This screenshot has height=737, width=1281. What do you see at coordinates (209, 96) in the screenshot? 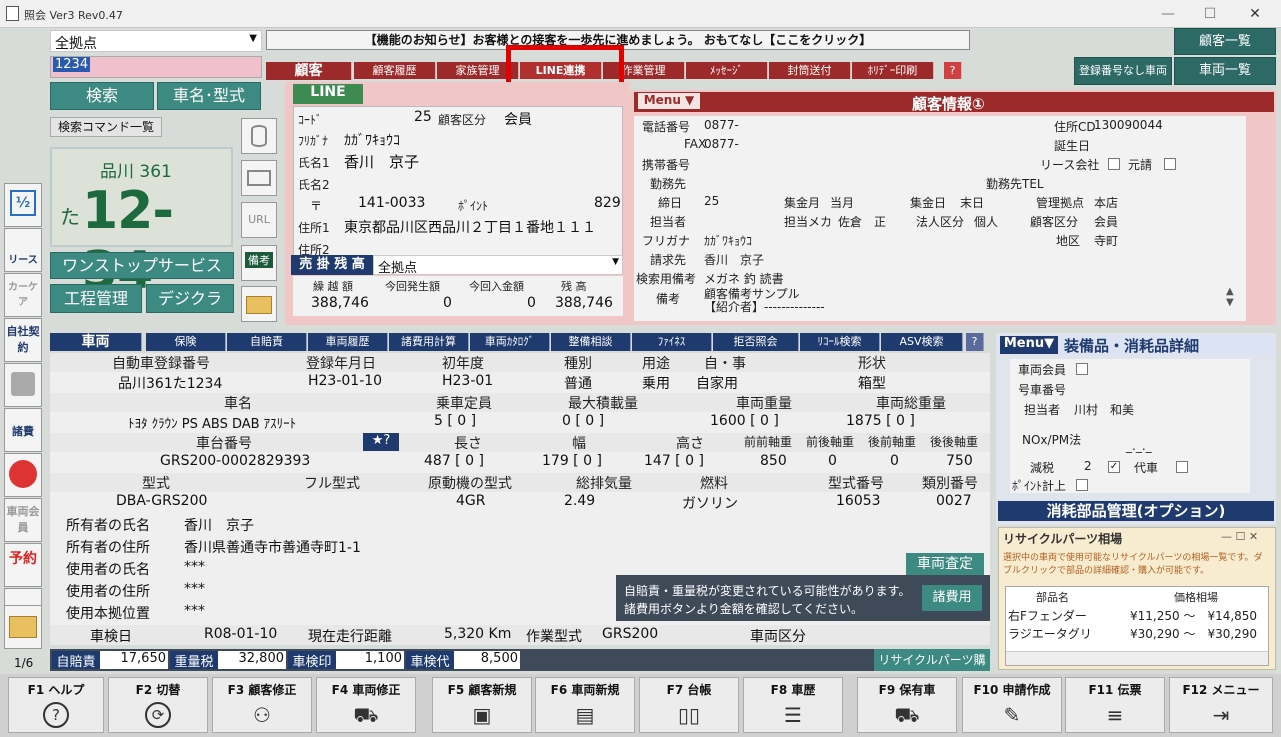
I see `model-search-button: 車名･型式` at bounding box center [209, 96].